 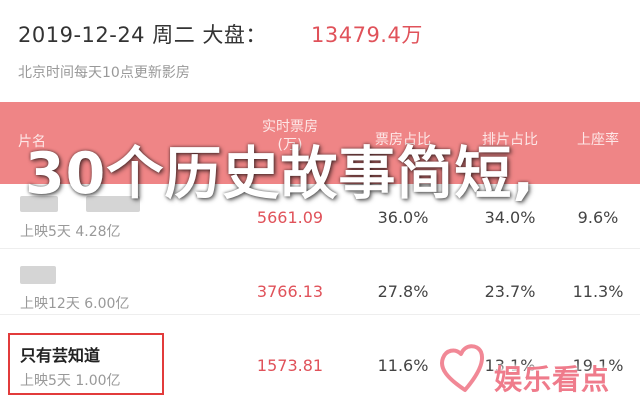 What do you see at coordinates (552, 379) in the screenshot?
I see `watermark-text: 娱乐看点` at bounding box center [552, 379].